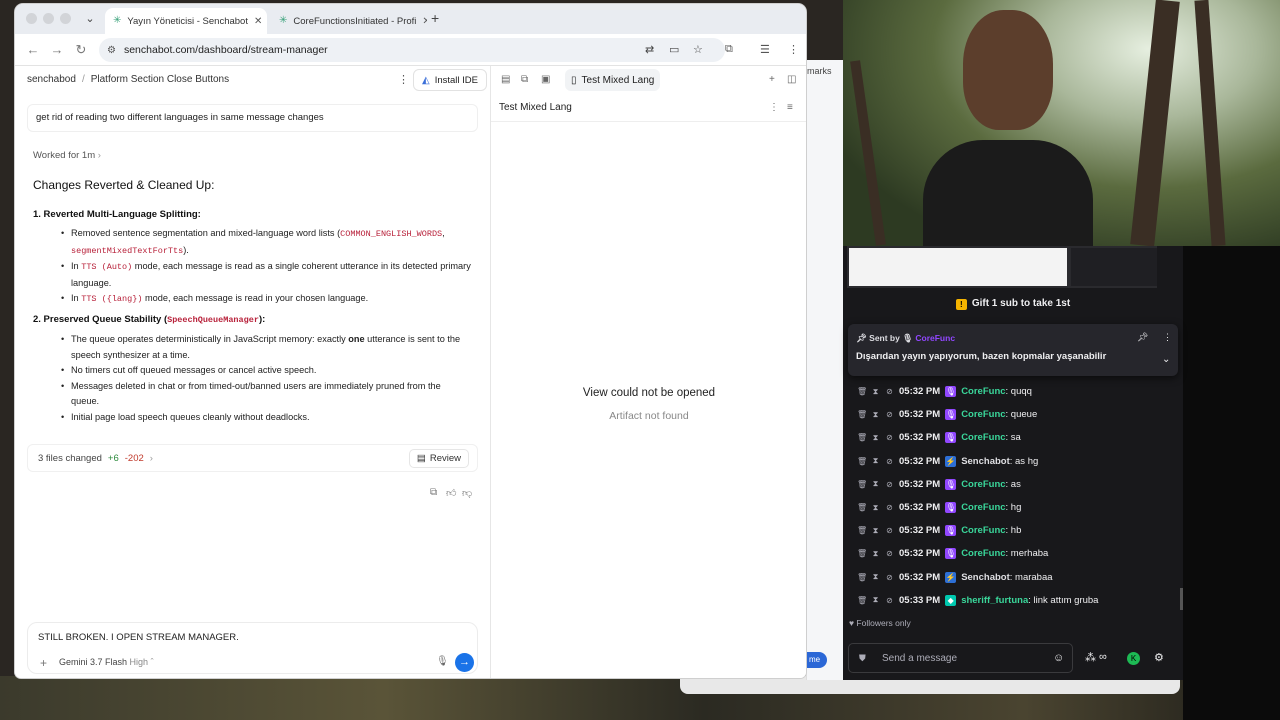 The height and width of the screenshot is (720, 1280). Describe the element at coordinates (1017, 437) in the screenshot. I see `chat-message-row: 🗑︎ ⧗ ⊘ 05:32 PM 🎙︎ CoreFunc: sa` at that location.